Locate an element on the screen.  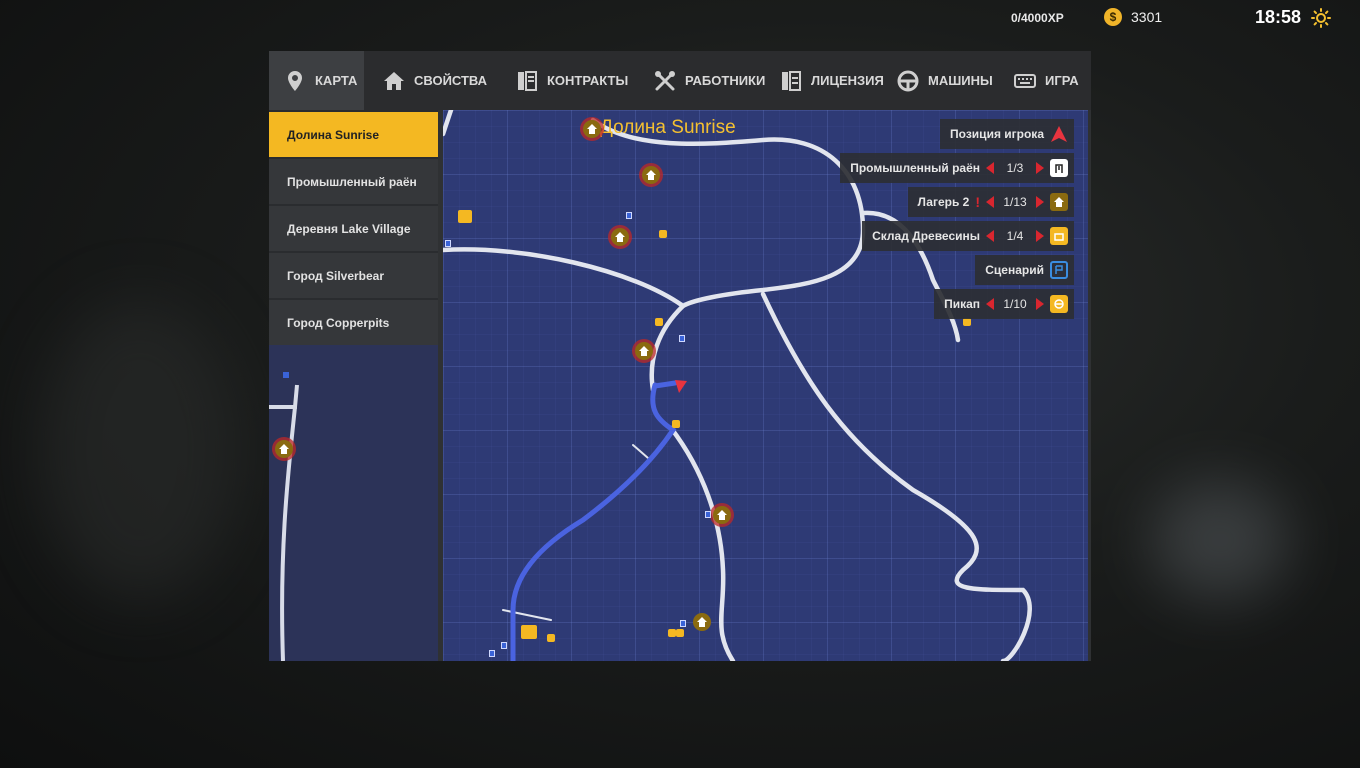
legend-scenario: Сценарий is located at coordinates (1024, 270).